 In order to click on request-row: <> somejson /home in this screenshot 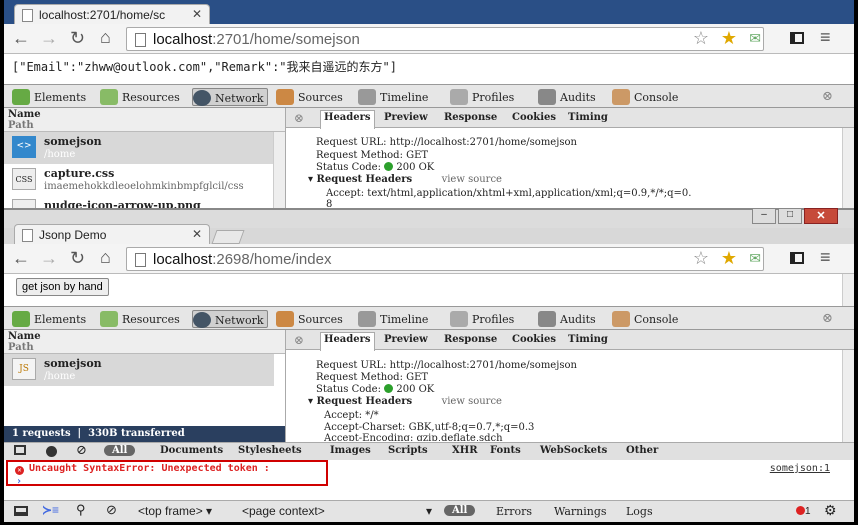, I will do `click(139, 148)`.